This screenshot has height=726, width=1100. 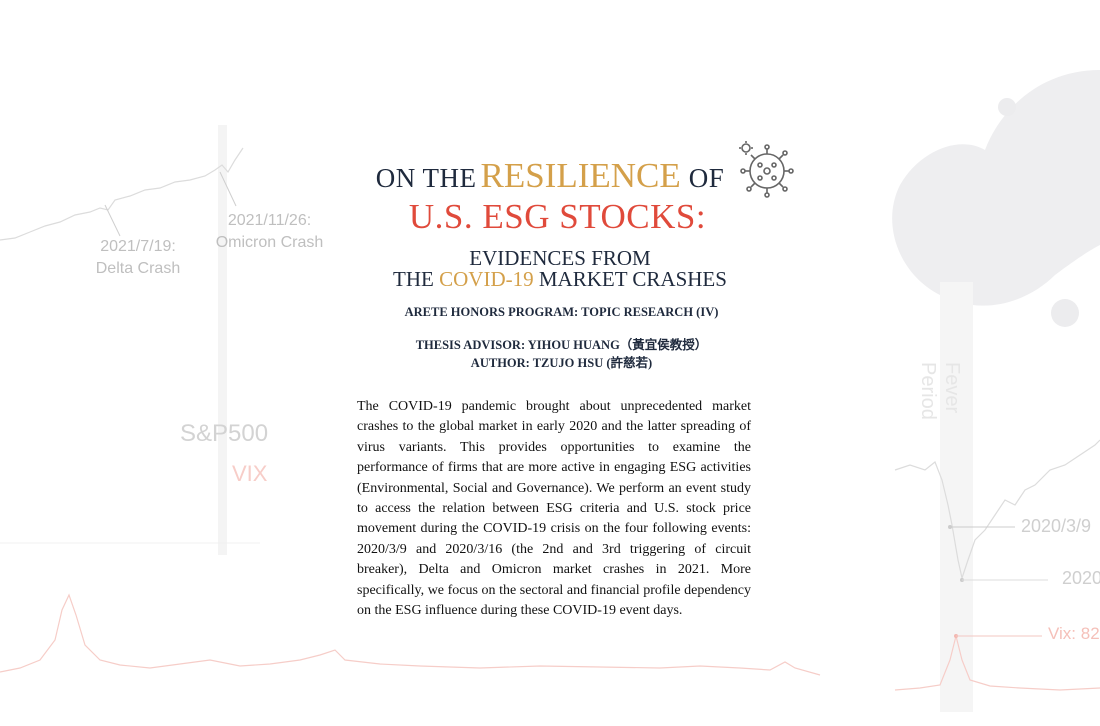 What do you see at coordinates (706, 178) in the screenshot?
I see `title-of: OF` at bounding box center [706, 178].